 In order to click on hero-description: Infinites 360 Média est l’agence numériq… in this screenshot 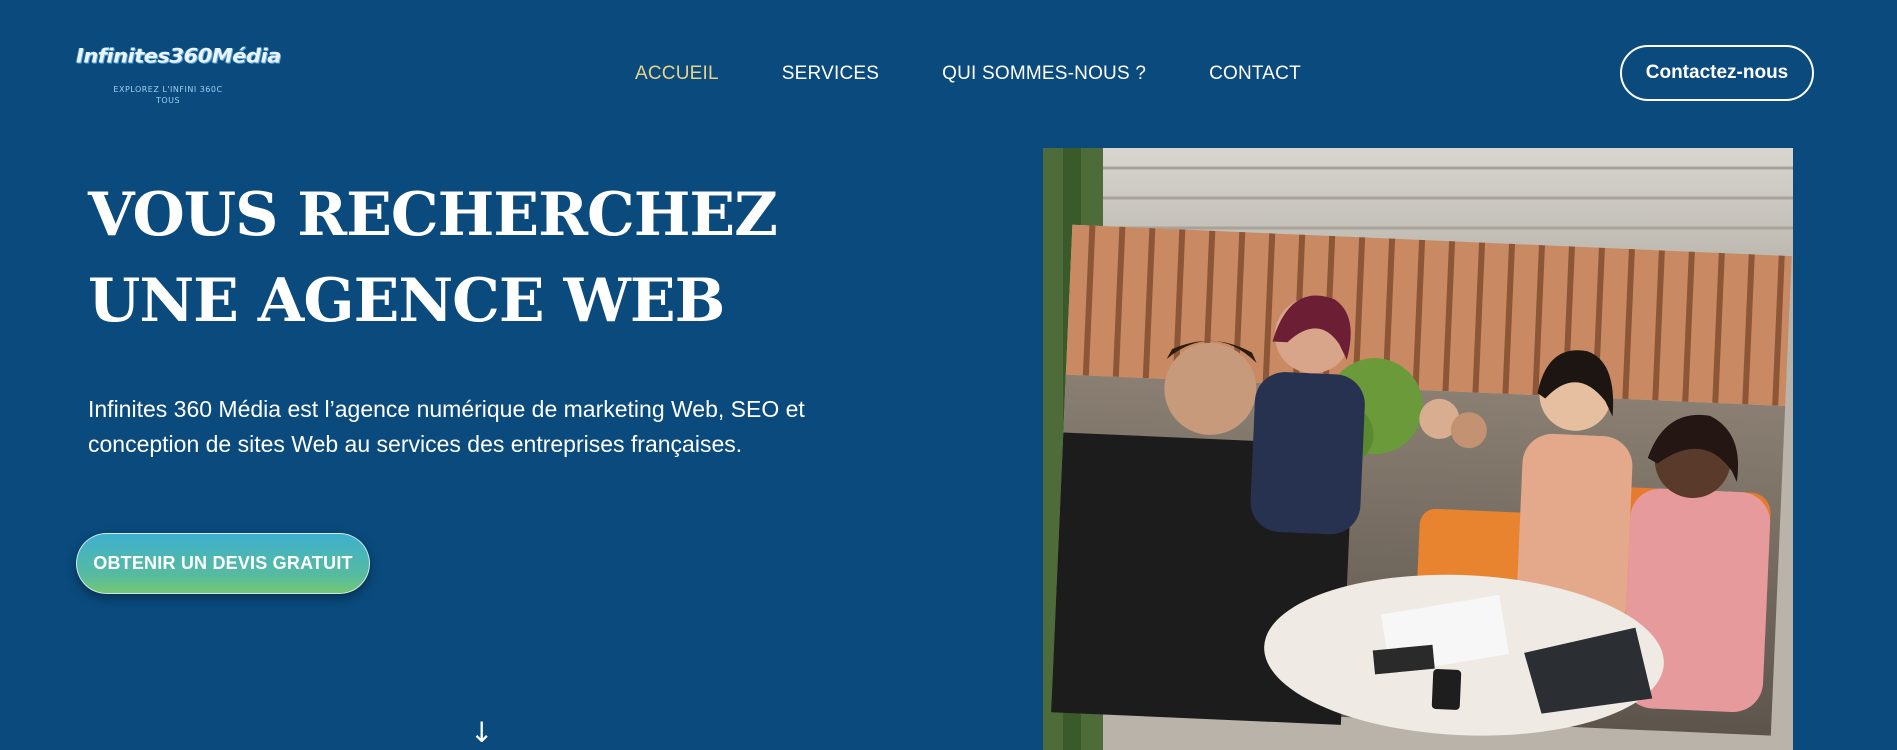, I will do `click(446, 426)`.